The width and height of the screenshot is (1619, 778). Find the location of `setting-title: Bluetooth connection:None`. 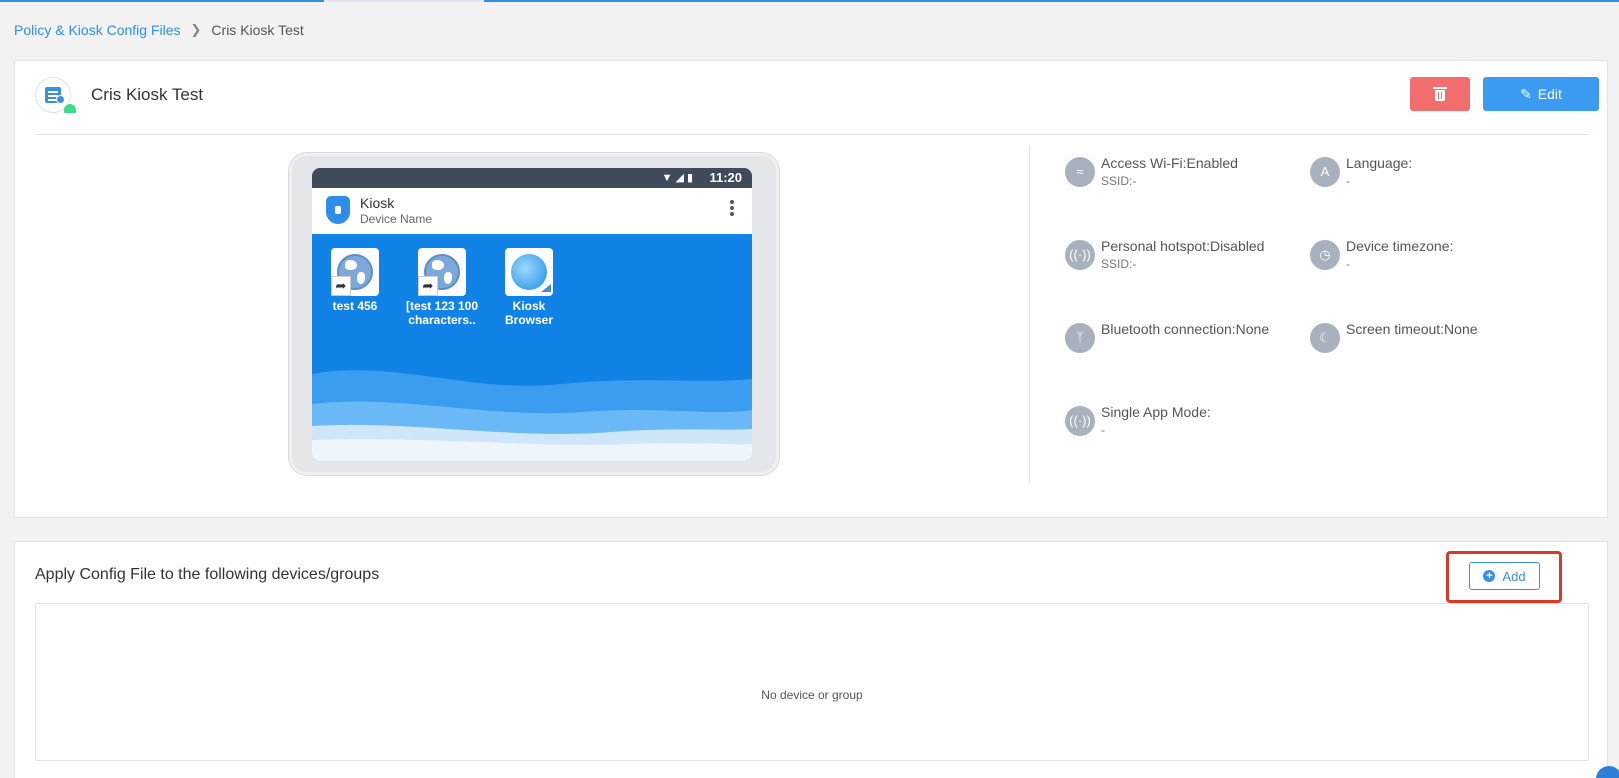

setting-title: Bluetooth connection:None is located at coordinates (1185, 329).